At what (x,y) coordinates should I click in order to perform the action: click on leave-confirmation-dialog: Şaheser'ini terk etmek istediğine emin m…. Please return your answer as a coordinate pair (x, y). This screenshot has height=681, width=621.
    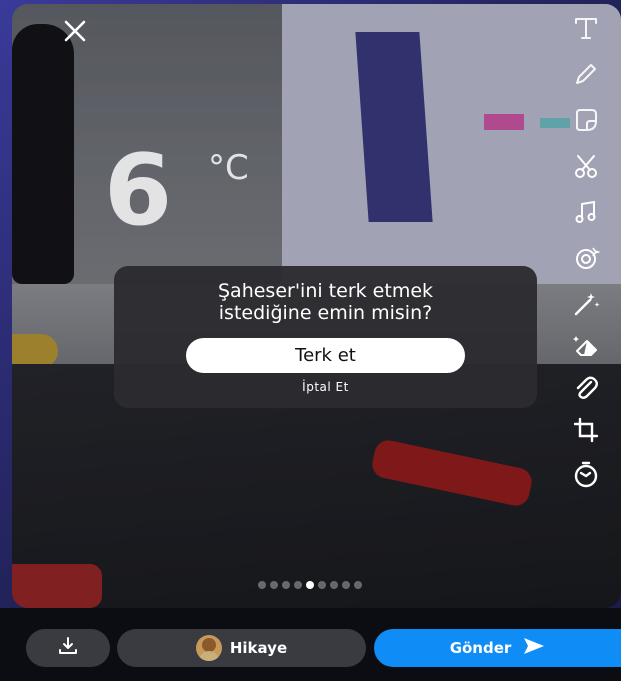
    Looking at the image, I should click on (325, 337).